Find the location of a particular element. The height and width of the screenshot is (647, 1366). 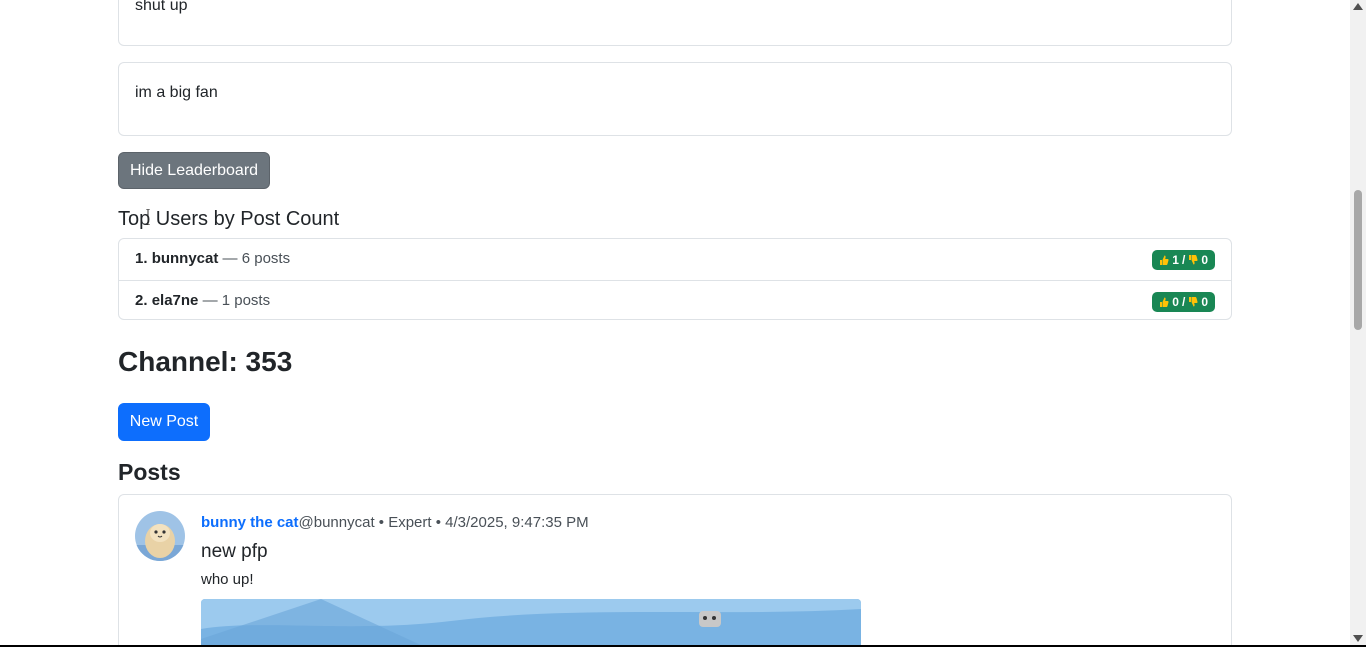

hide-leaderboard-button: Hide Leaderboard is located at coordinates (194, 170).